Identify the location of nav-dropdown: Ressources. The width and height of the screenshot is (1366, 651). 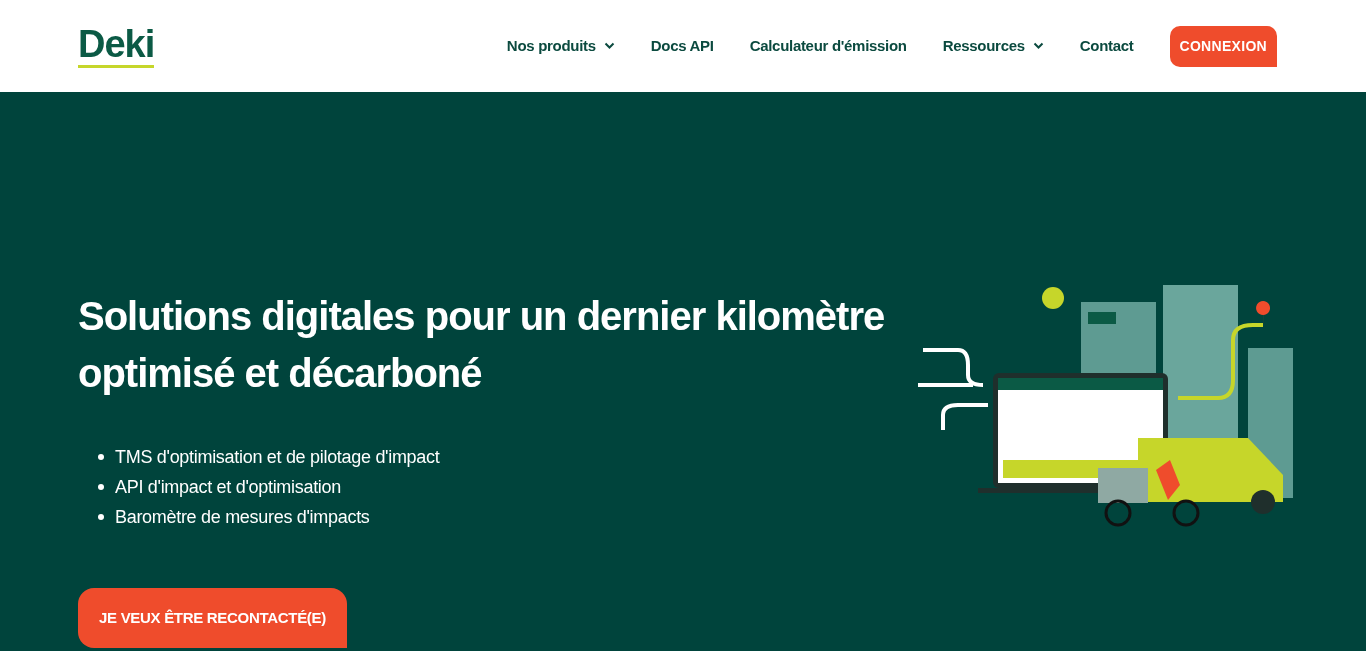
(993, 46).